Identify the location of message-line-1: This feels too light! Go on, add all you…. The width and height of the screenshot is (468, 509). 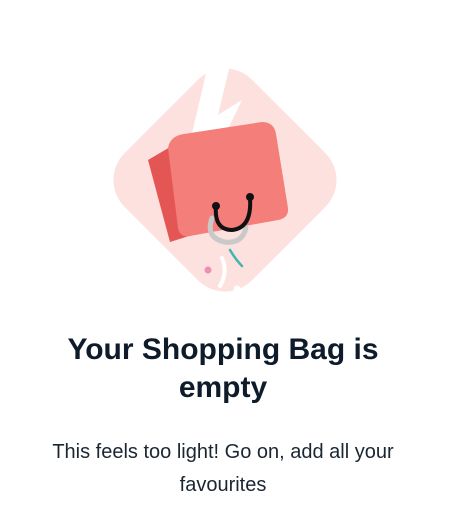
(223, 452).